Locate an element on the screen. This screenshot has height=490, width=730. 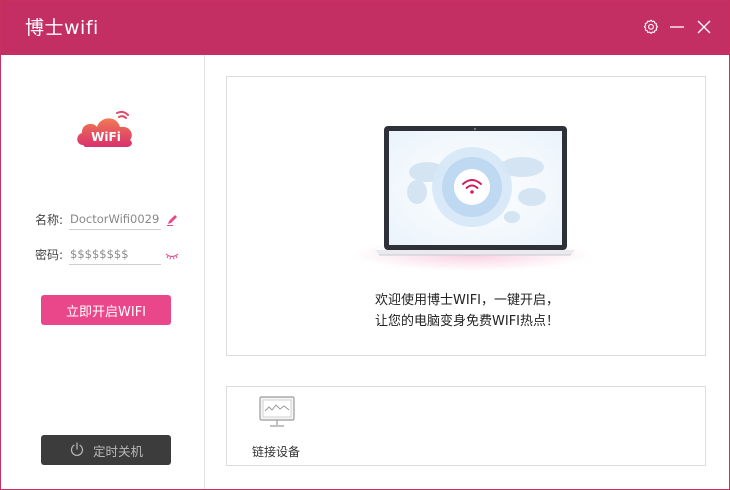
title-bar: 博士wifi is located at coordinates (365, 28).